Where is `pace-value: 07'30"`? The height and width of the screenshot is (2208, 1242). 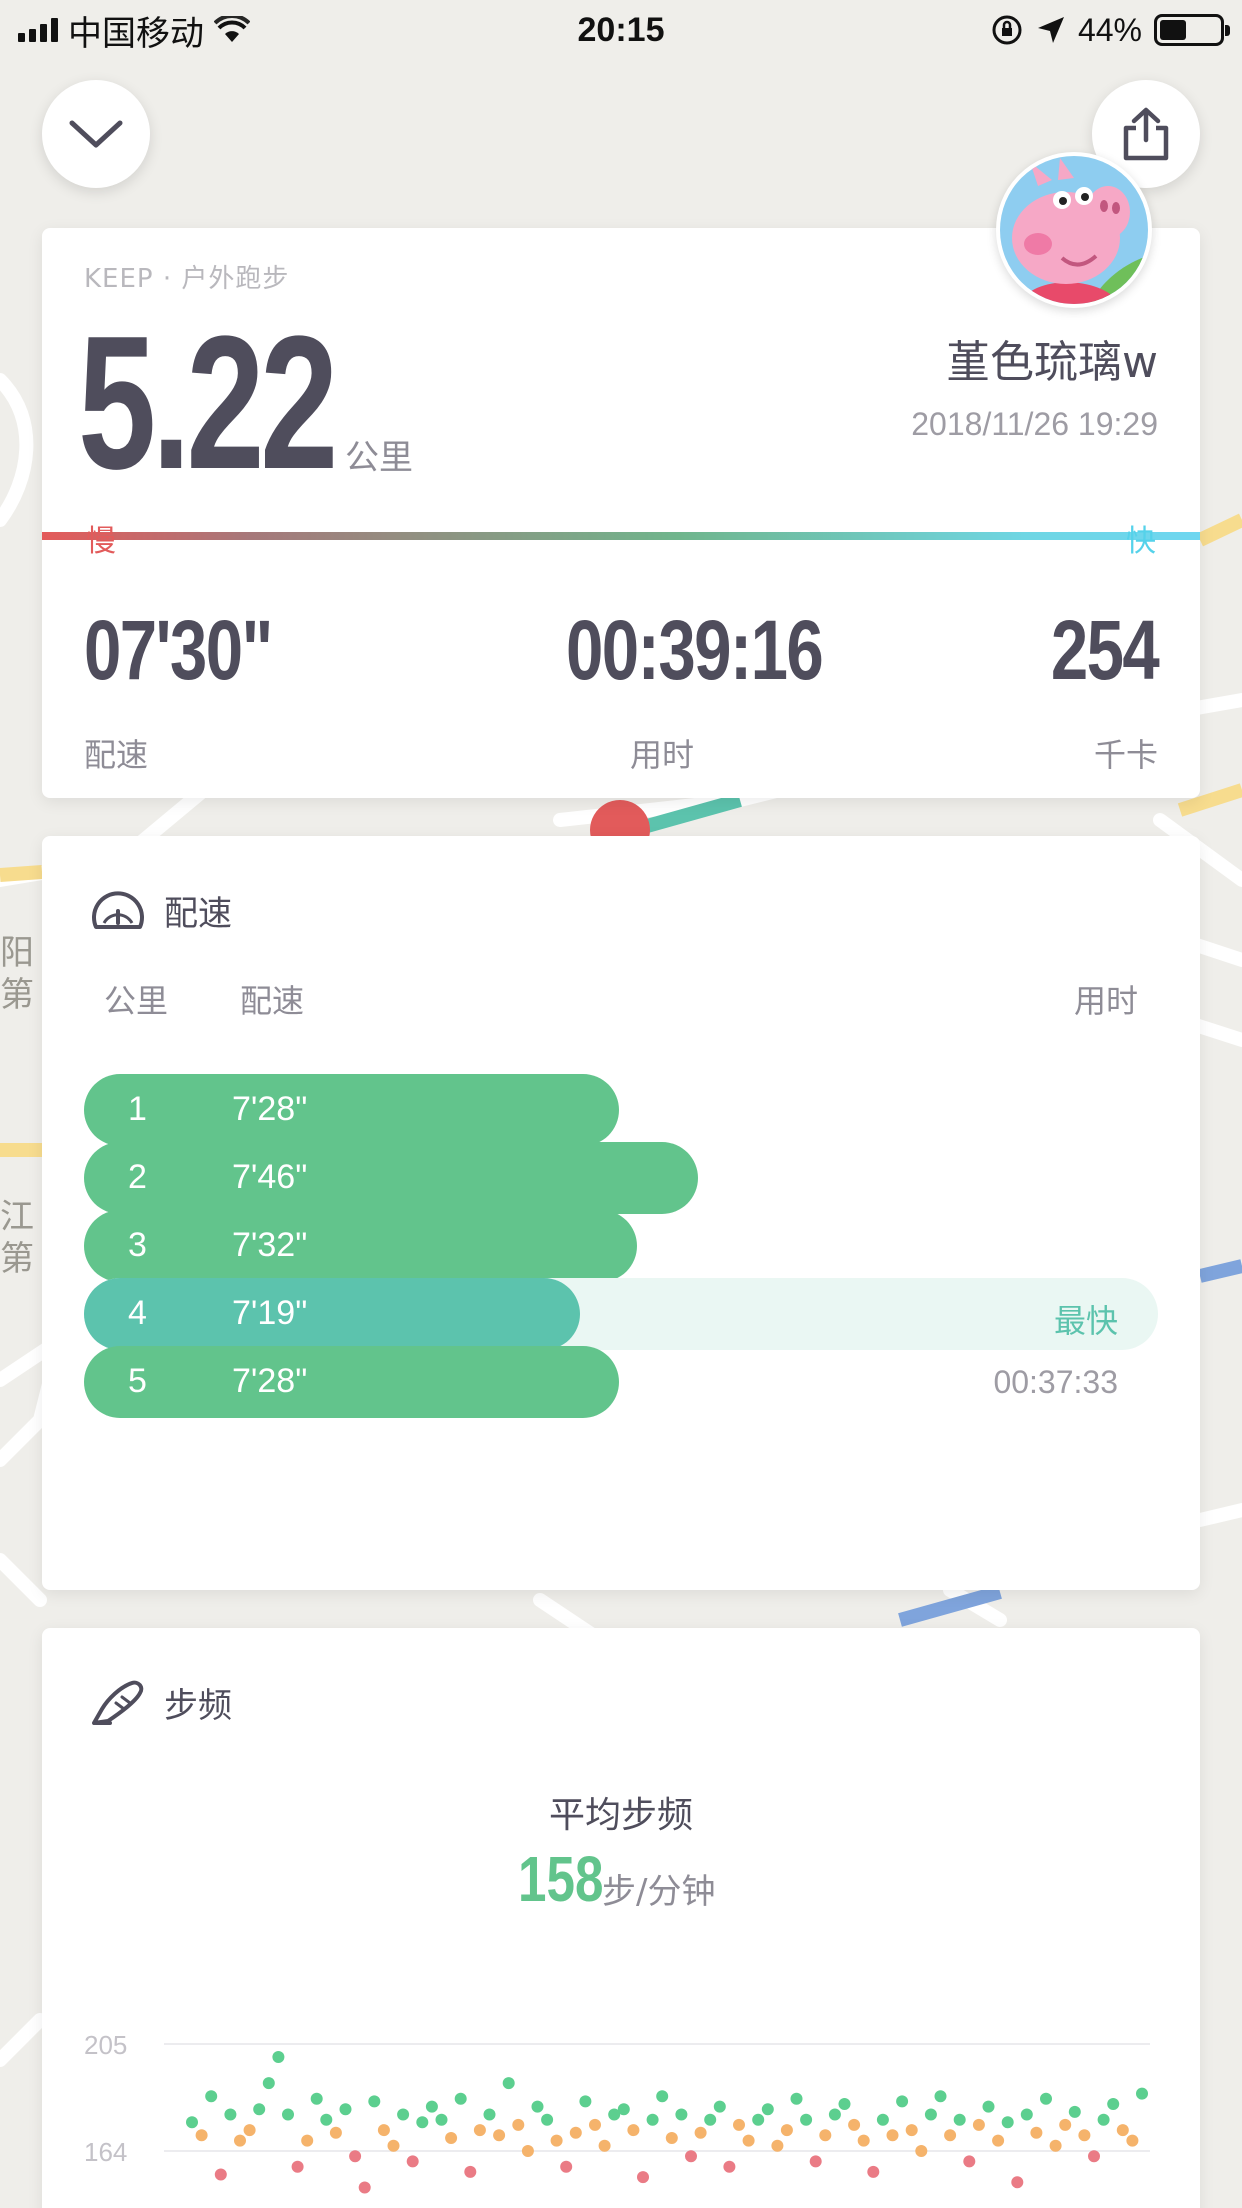
pace-value: 07'30" is located at coordinates (178, 650).